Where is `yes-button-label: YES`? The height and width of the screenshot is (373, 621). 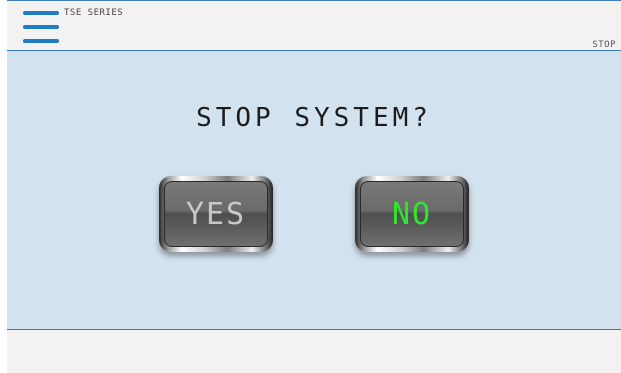 yes-button-label: YES is located at coordinates (216, 214).